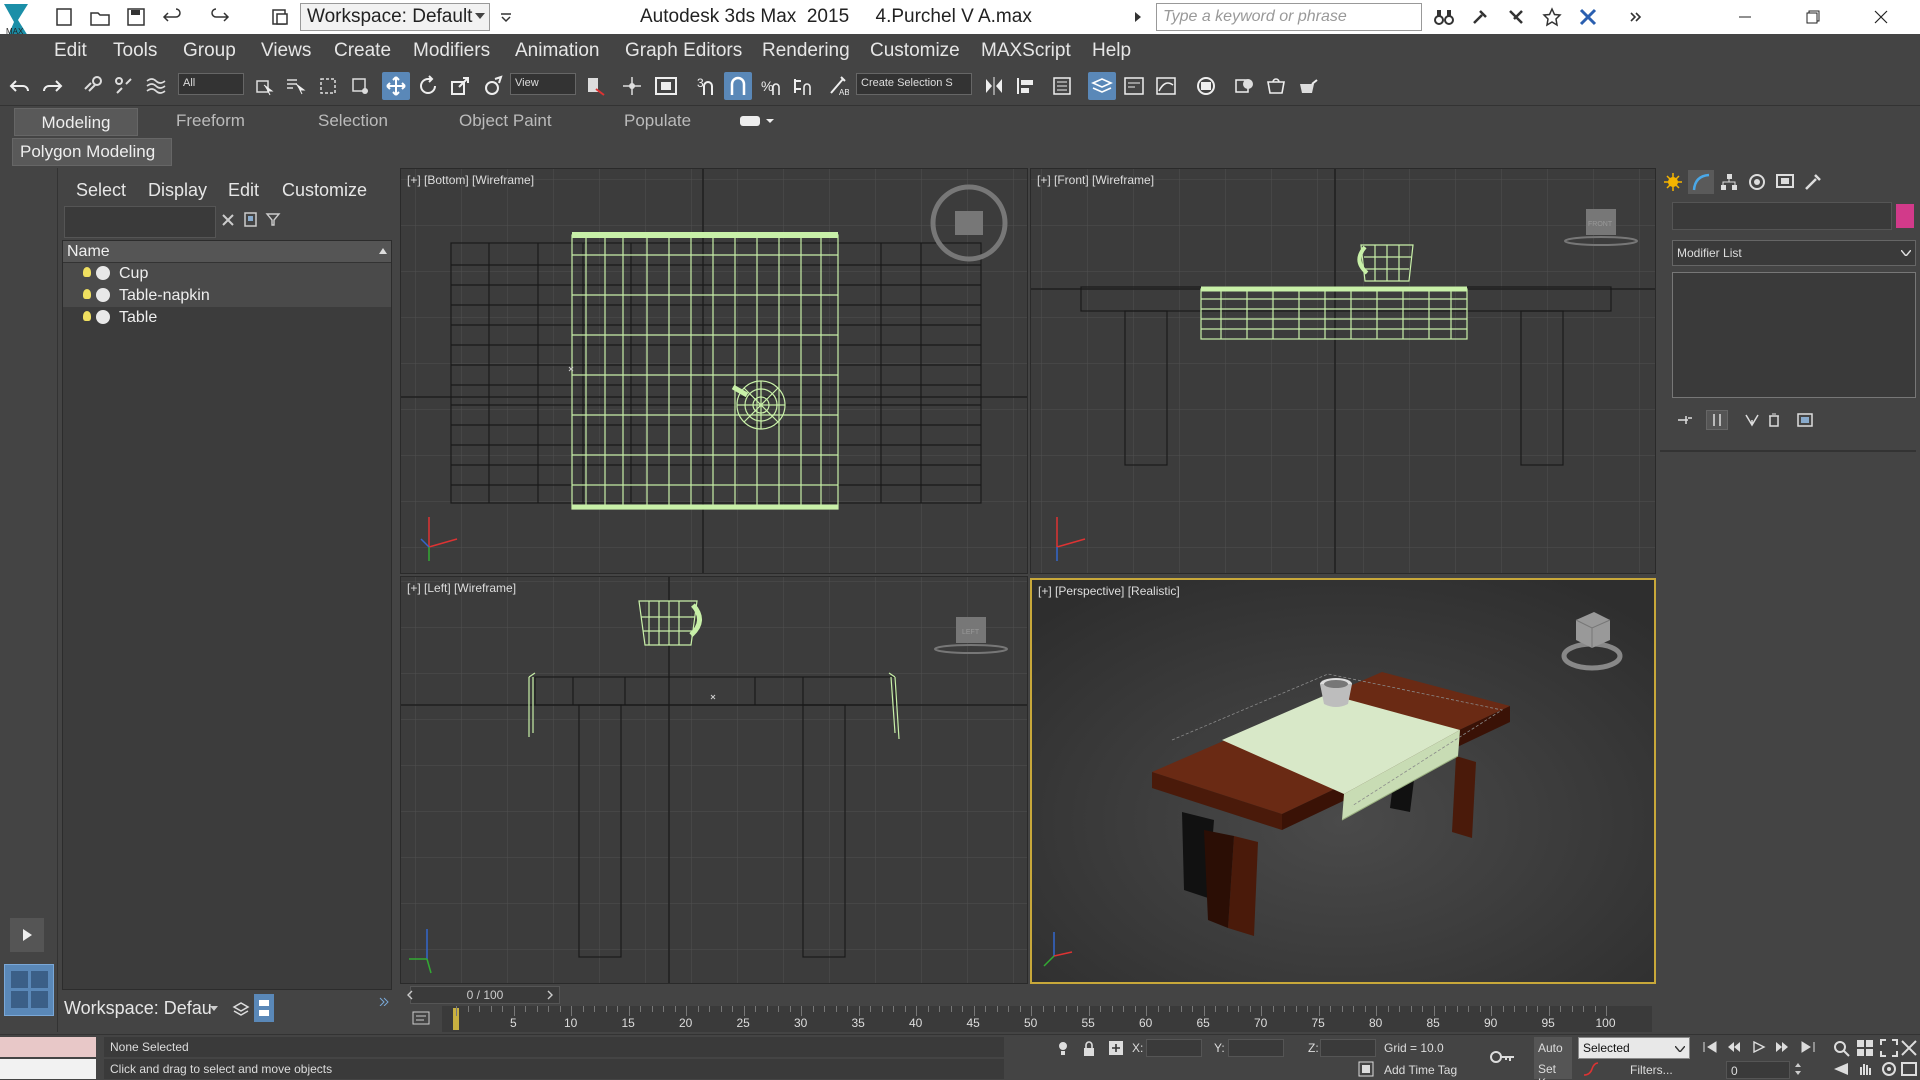 The image size is (1920, 1080). Describe the element at coordinates (1798, 1069) in the screenshot. I see `spinner-icon` at that location.